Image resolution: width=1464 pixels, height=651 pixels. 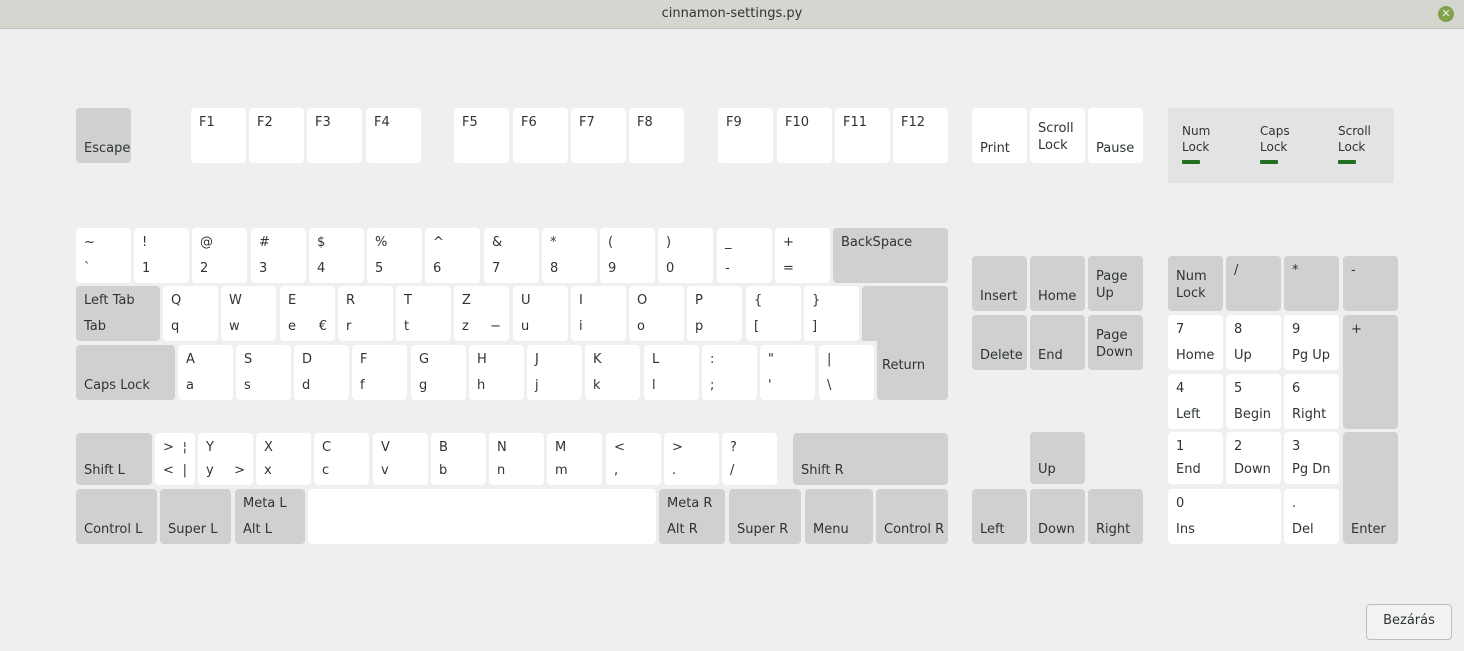 What do you see at coordinates (1370, 283) in the screenshot?
I see `key-numpad-subtract: -` at bounding box center [1370, 283].